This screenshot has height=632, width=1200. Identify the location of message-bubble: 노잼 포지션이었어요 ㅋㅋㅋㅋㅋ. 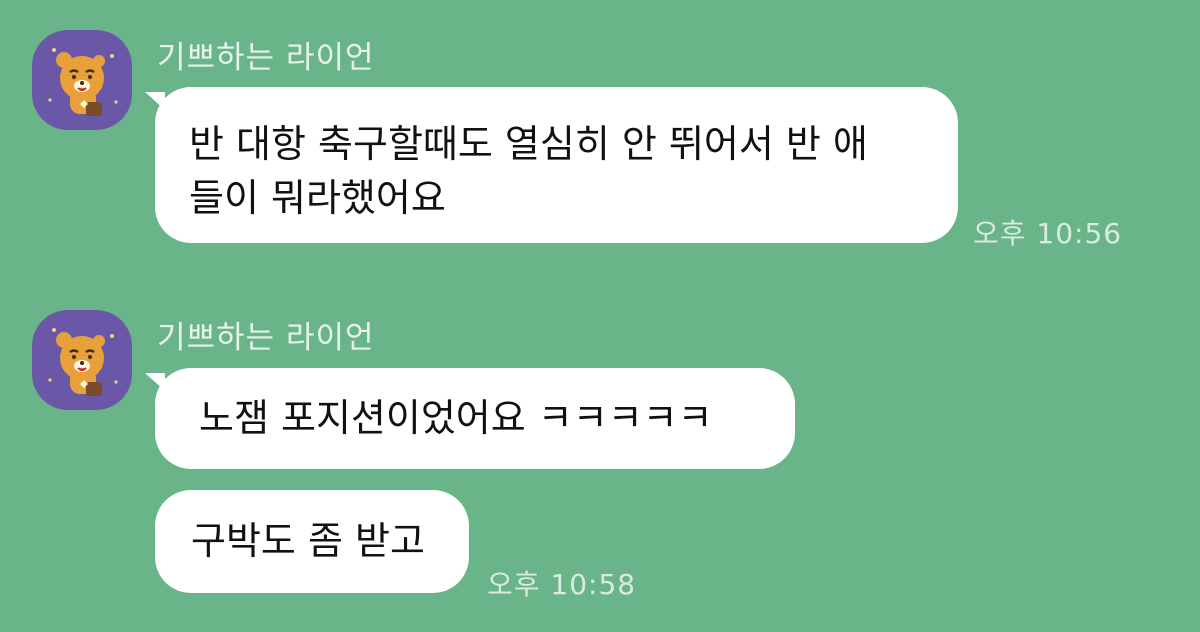
(475, 418).